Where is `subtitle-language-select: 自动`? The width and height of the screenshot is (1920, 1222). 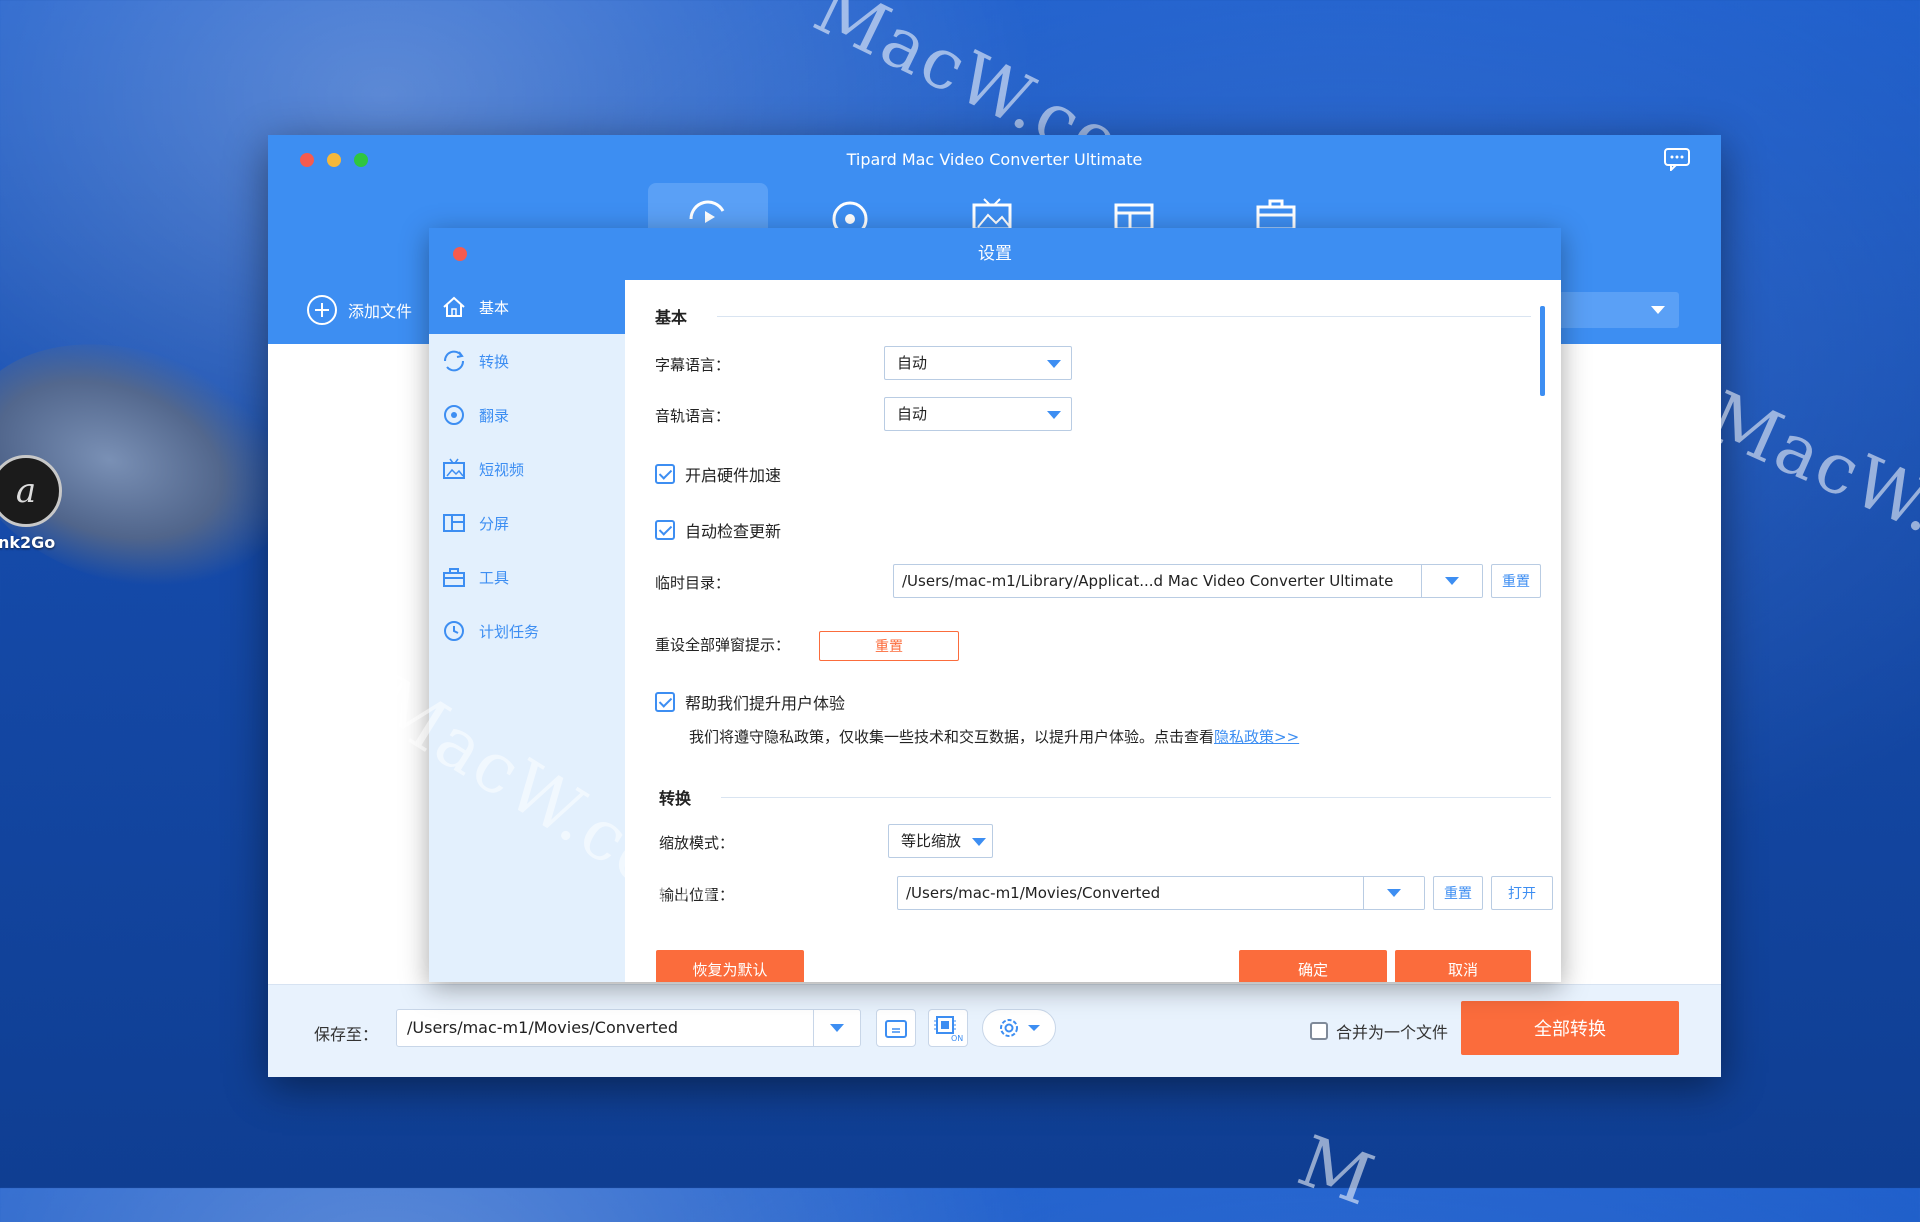 subtitle-language-select: 自动 is located at coordinates (978, 363).